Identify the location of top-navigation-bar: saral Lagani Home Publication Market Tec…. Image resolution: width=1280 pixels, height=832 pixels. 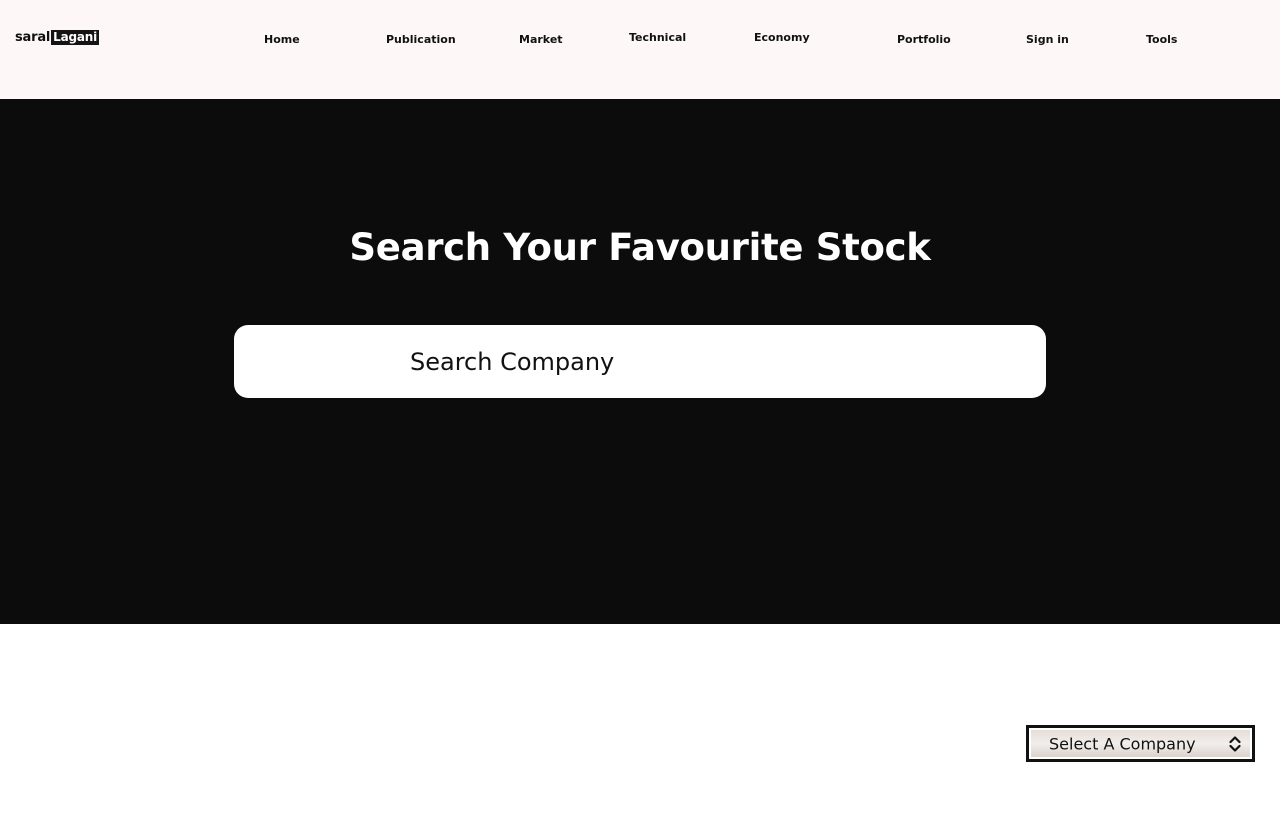
(640, 49).